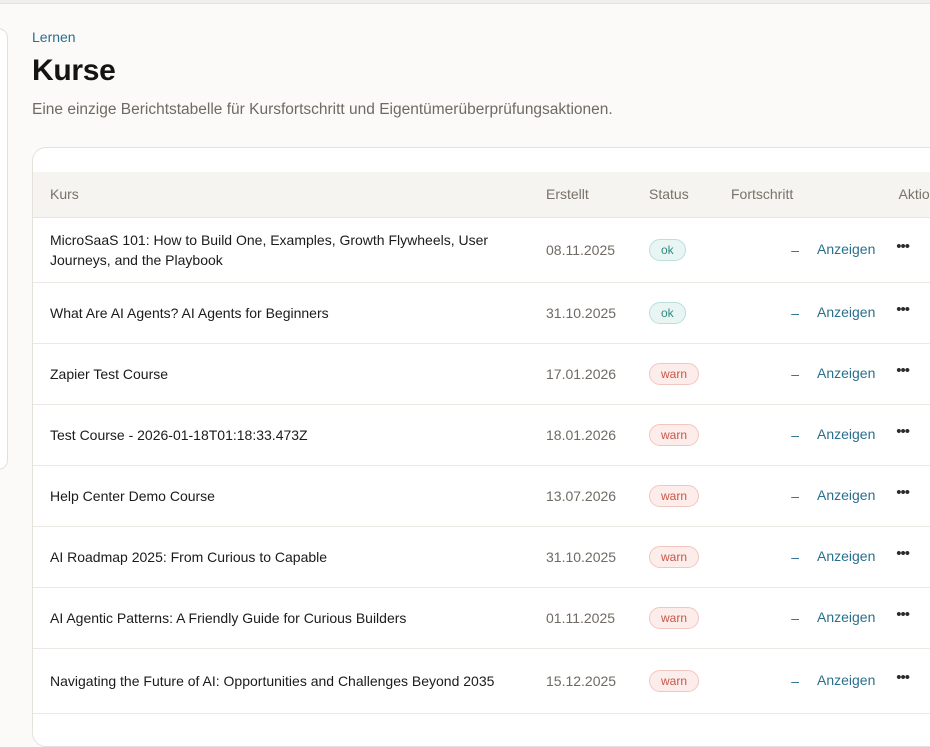  Describe the element at coordinates (873, 195) in the screenshot. I see `header-actions: Aktionen` at that location.